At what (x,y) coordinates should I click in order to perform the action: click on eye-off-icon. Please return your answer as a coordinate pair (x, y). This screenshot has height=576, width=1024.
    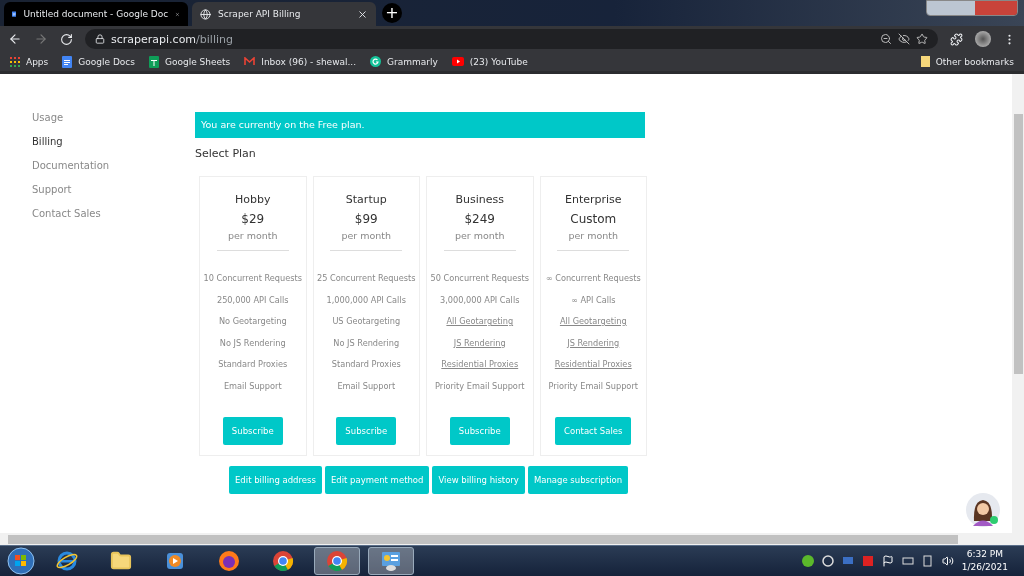
    Looking at the image, I should click on (904, 39).